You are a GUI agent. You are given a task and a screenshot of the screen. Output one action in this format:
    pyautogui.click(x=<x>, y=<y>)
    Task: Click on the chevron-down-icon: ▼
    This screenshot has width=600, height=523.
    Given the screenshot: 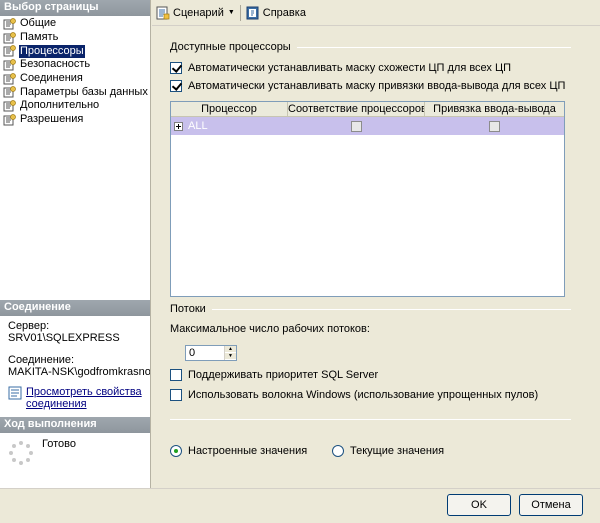 What is the action you would take?
    pyautogui.click(x=231, y=12)
    